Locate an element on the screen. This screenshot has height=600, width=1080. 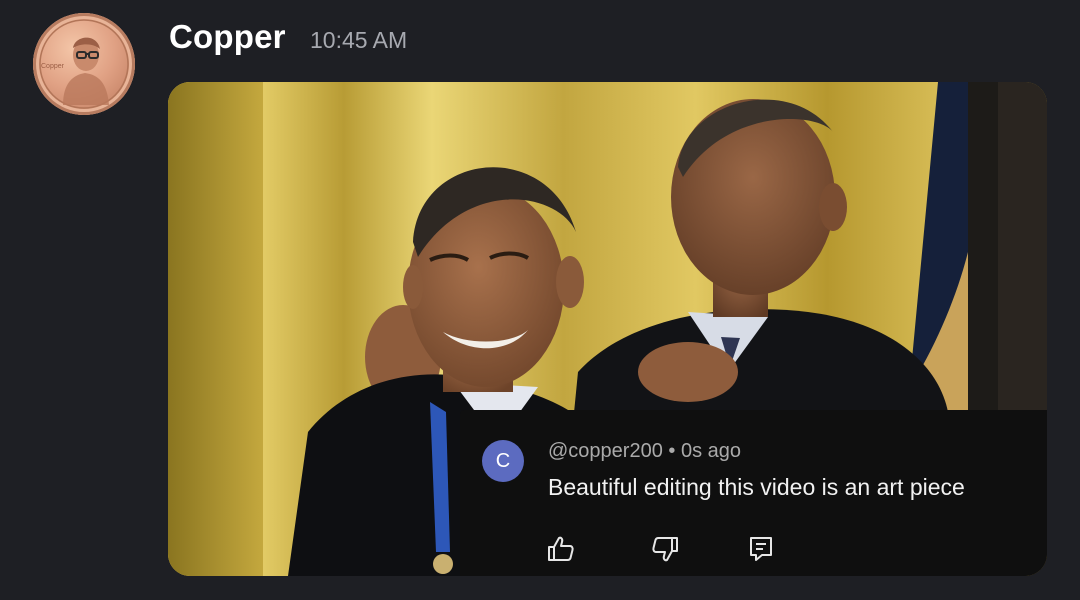
svg-text: Copper is located at coordinates (53, 66).